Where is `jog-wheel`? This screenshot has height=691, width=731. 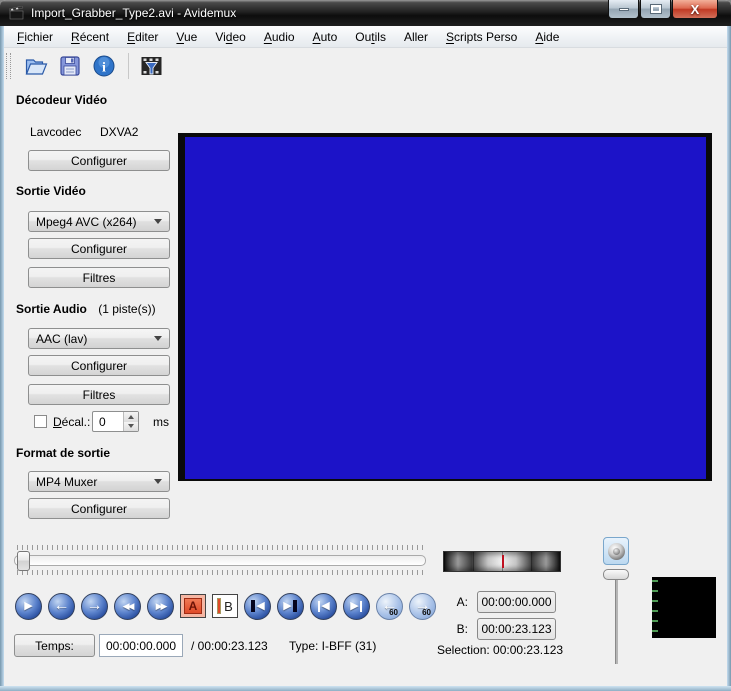
jog-wheel is located at coordinates (502, 561).